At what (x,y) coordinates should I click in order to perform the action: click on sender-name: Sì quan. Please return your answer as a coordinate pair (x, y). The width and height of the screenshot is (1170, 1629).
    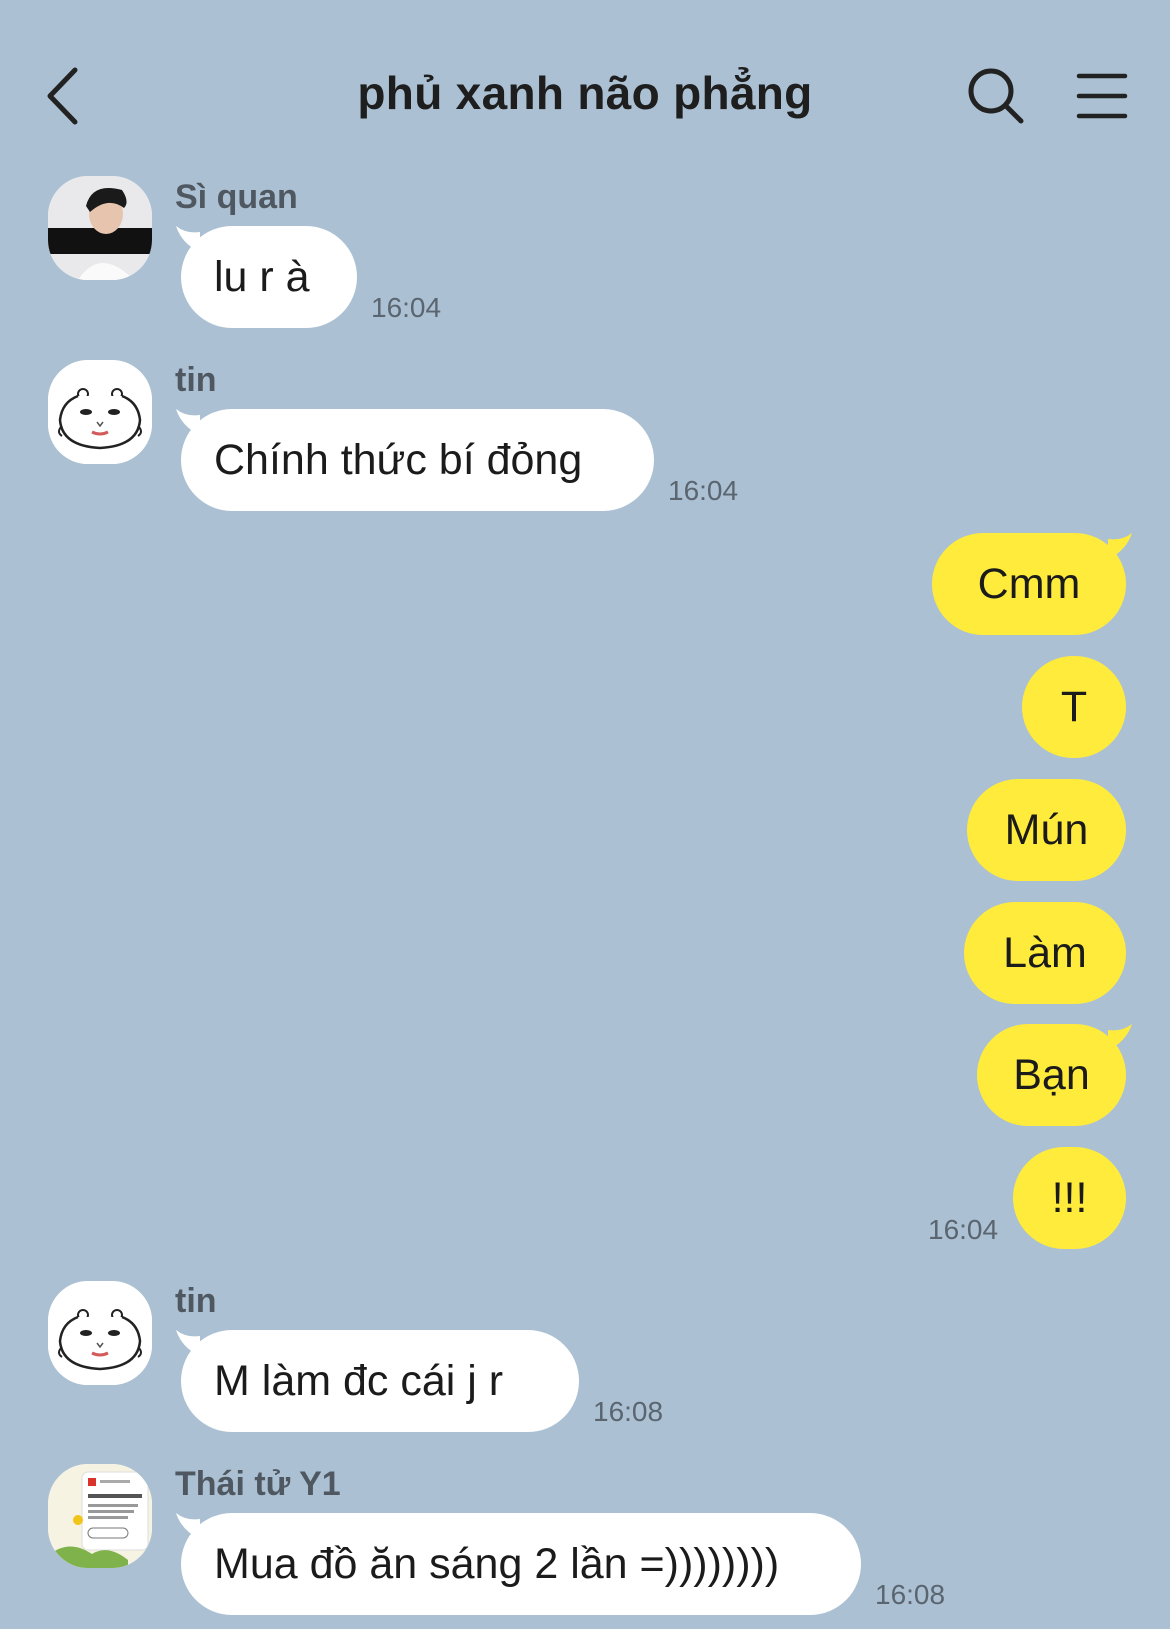
    Looking at the image, I should click on (236, 197).